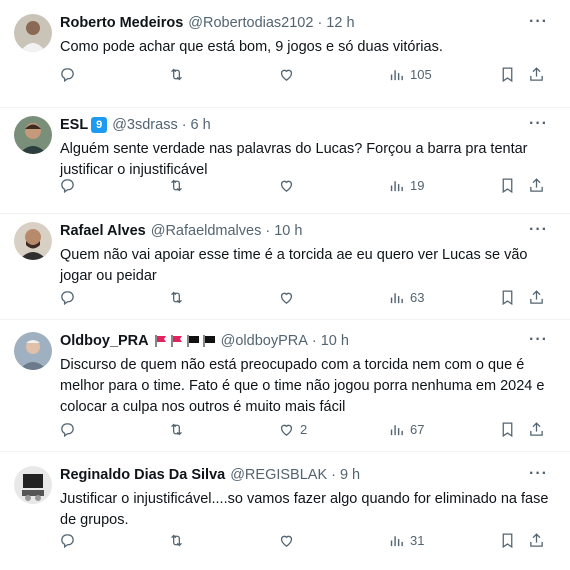 The image size is (570, 570). What do you see at coordinates (145, 125) in the screenshot?
I see `user-handle: @3sdrass` at bounding box center [145, 125].